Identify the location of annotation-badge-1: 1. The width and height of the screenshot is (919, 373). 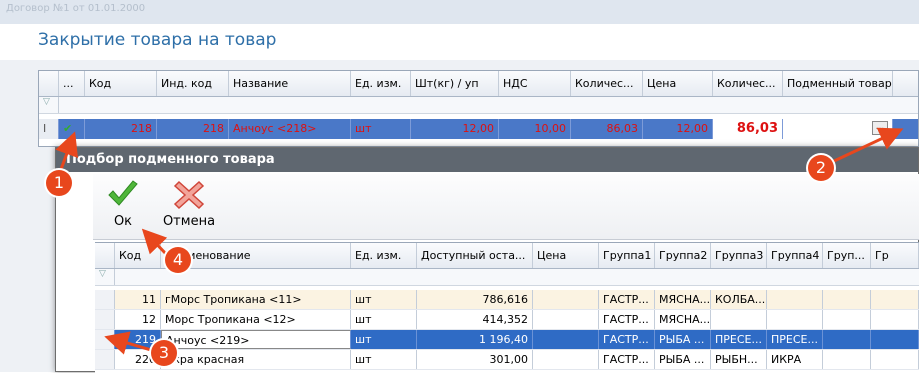
(59, 183).